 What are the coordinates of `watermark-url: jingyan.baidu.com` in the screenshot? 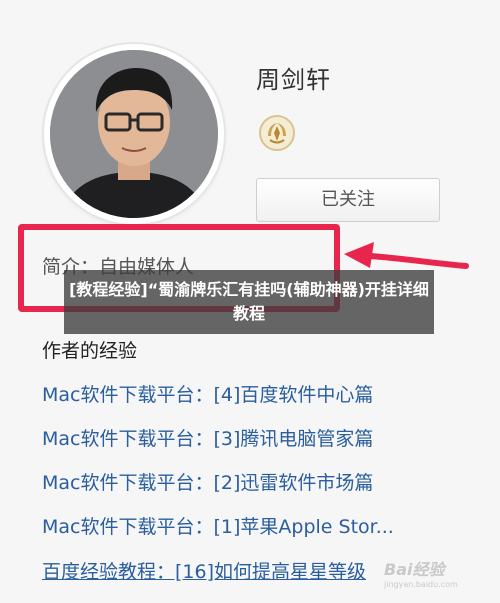 It's located at (421, 584).